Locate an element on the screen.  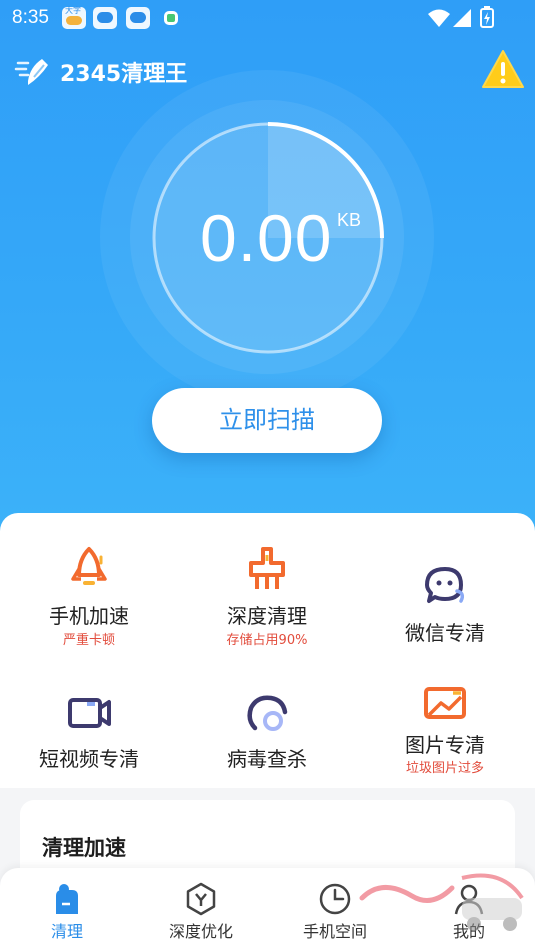
feature-name: 微信专清 is located at coordinates (445, 633).